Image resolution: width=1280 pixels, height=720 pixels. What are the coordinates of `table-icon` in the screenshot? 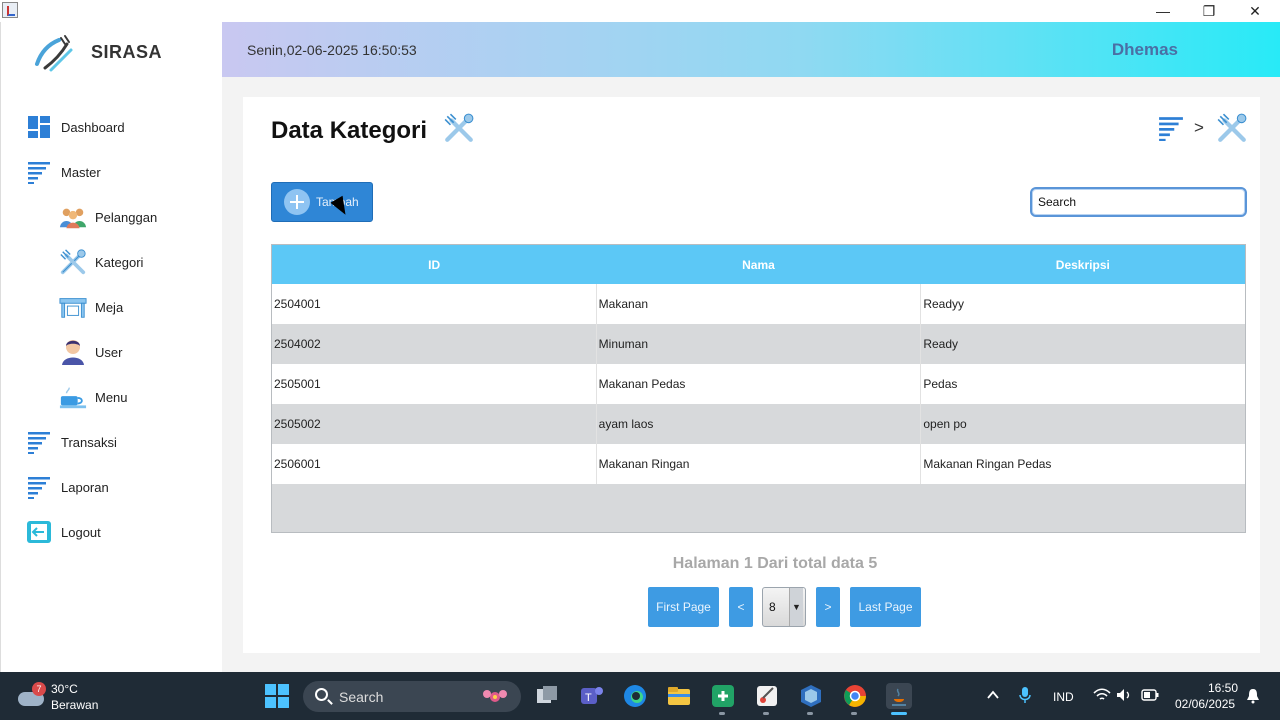 It's located at (73, 307).